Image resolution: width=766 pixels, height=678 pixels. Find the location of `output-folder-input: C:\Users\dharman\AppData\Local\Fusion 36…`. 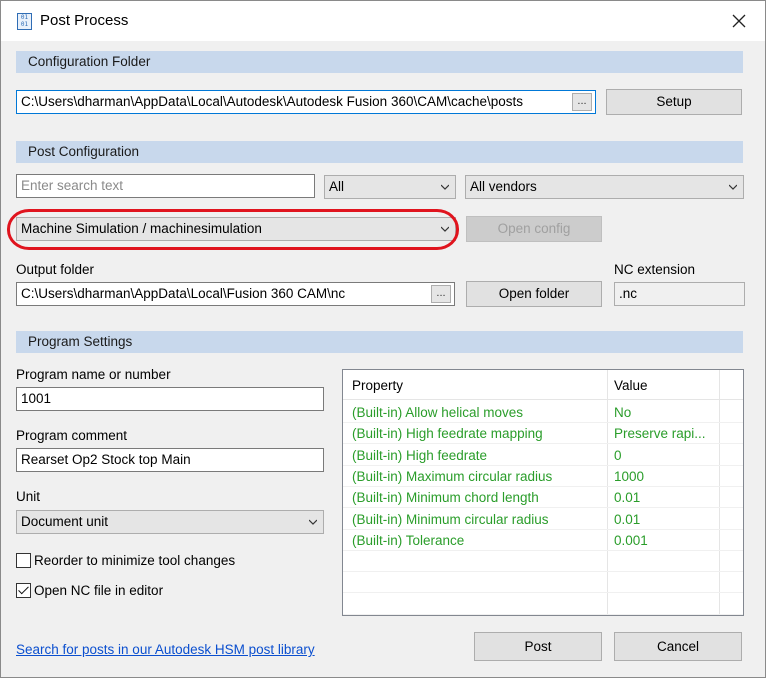

output-folder-input: C:\Users\dharman\AppData\Local\Fusion 36… is located at coordinates (235, 294).